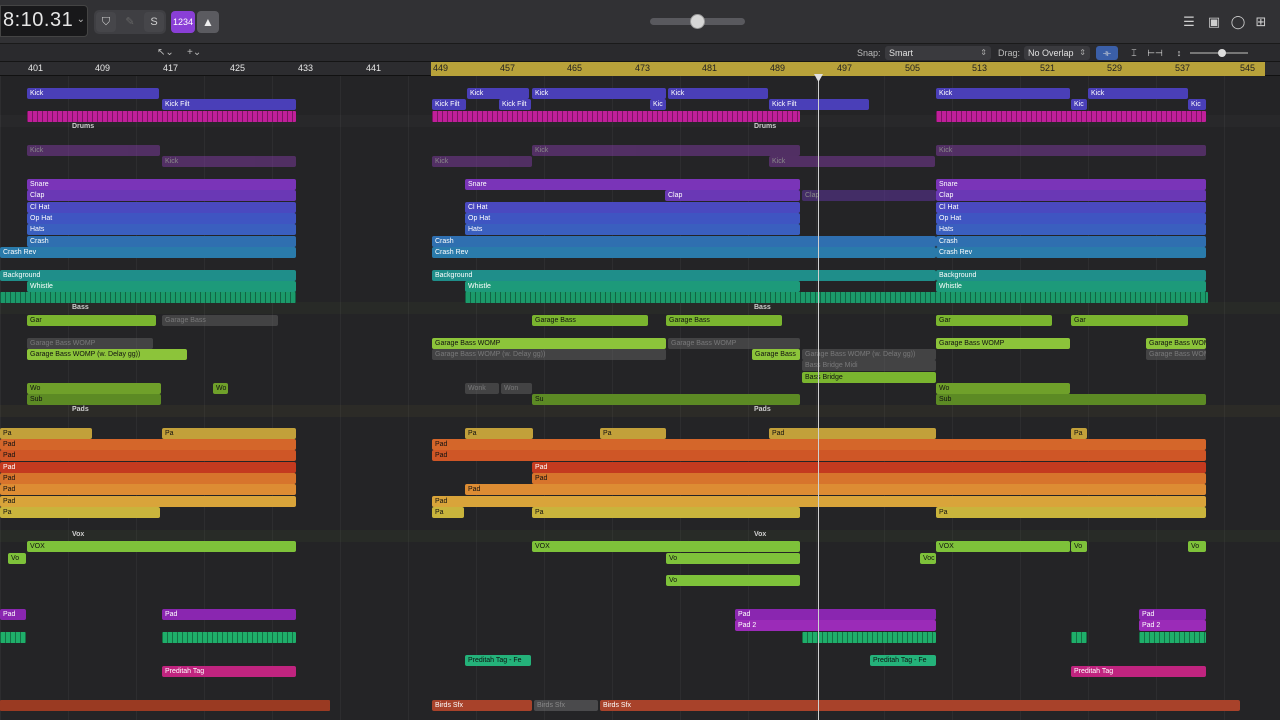 This screenshot has width=1280, height=720. I want to click on shield-icon: ⛉, so click(106, 22).